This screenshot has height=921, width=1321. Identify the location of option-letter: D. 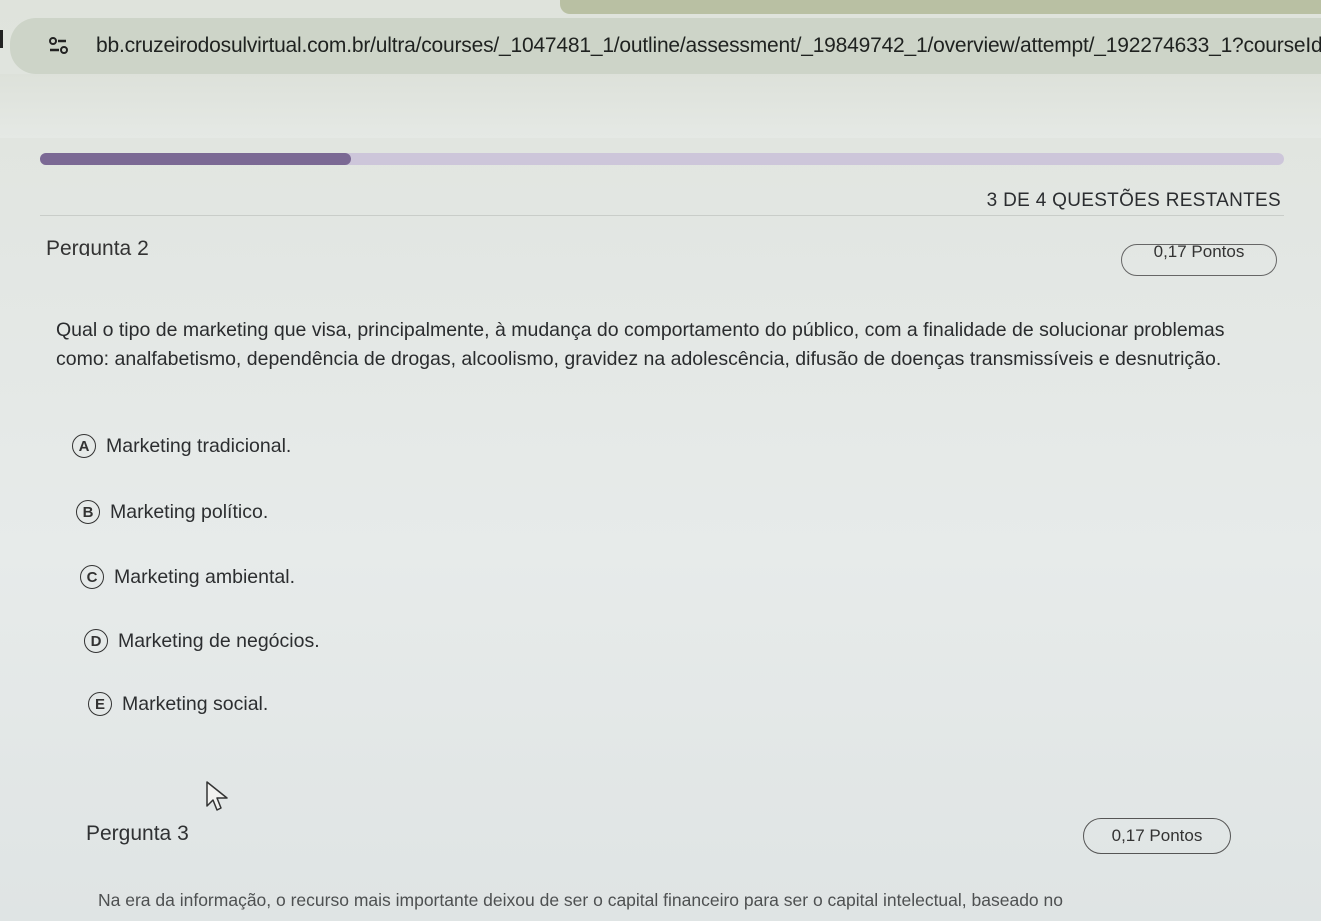
(96, 641).